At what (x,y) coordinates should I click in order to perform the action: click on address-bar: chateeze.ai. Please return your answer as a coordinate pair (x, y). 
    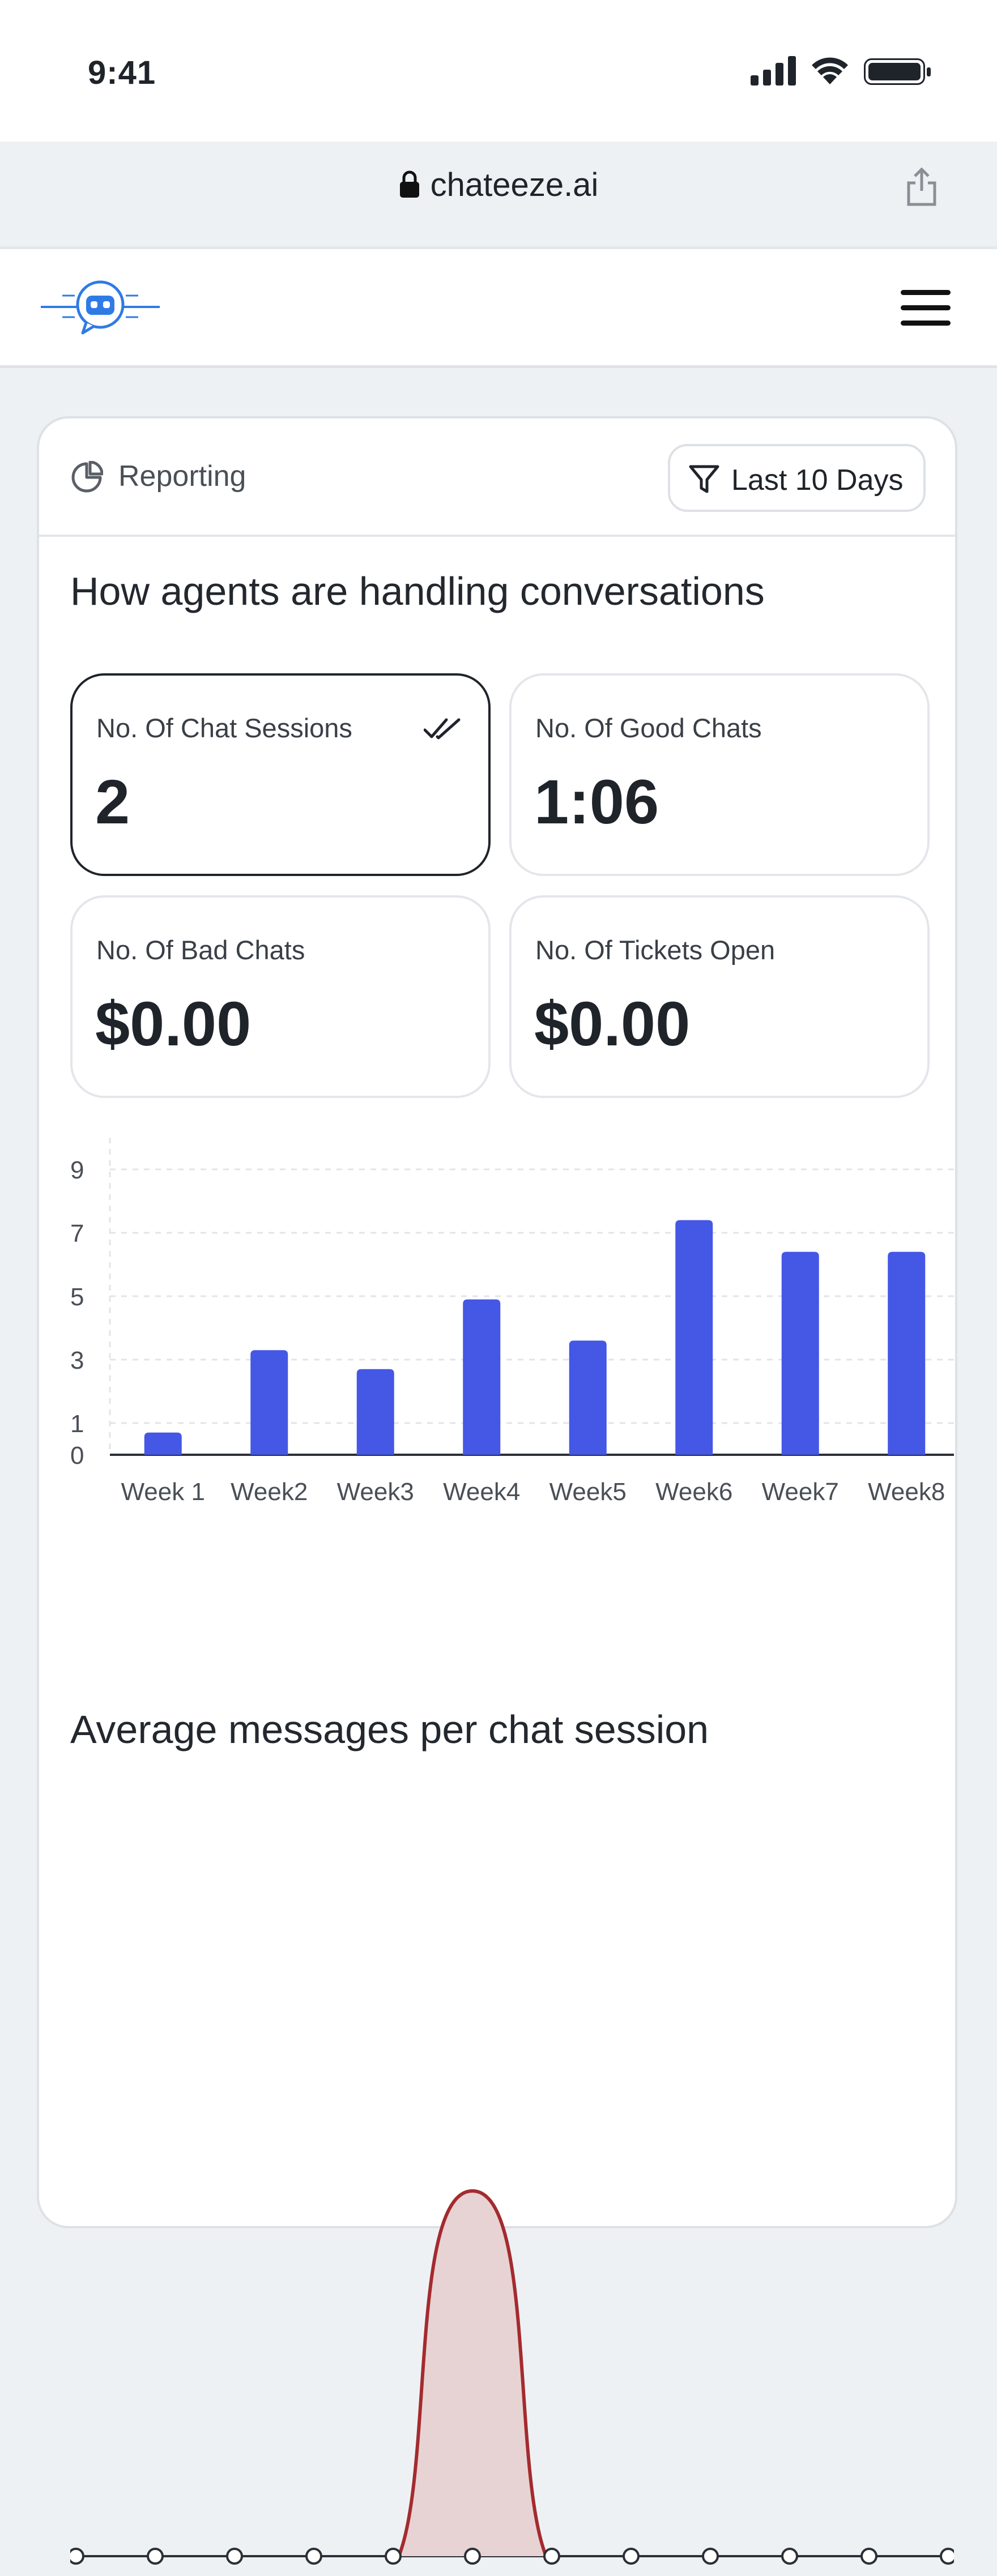
    Looking at the image, I should click on (499, 185).